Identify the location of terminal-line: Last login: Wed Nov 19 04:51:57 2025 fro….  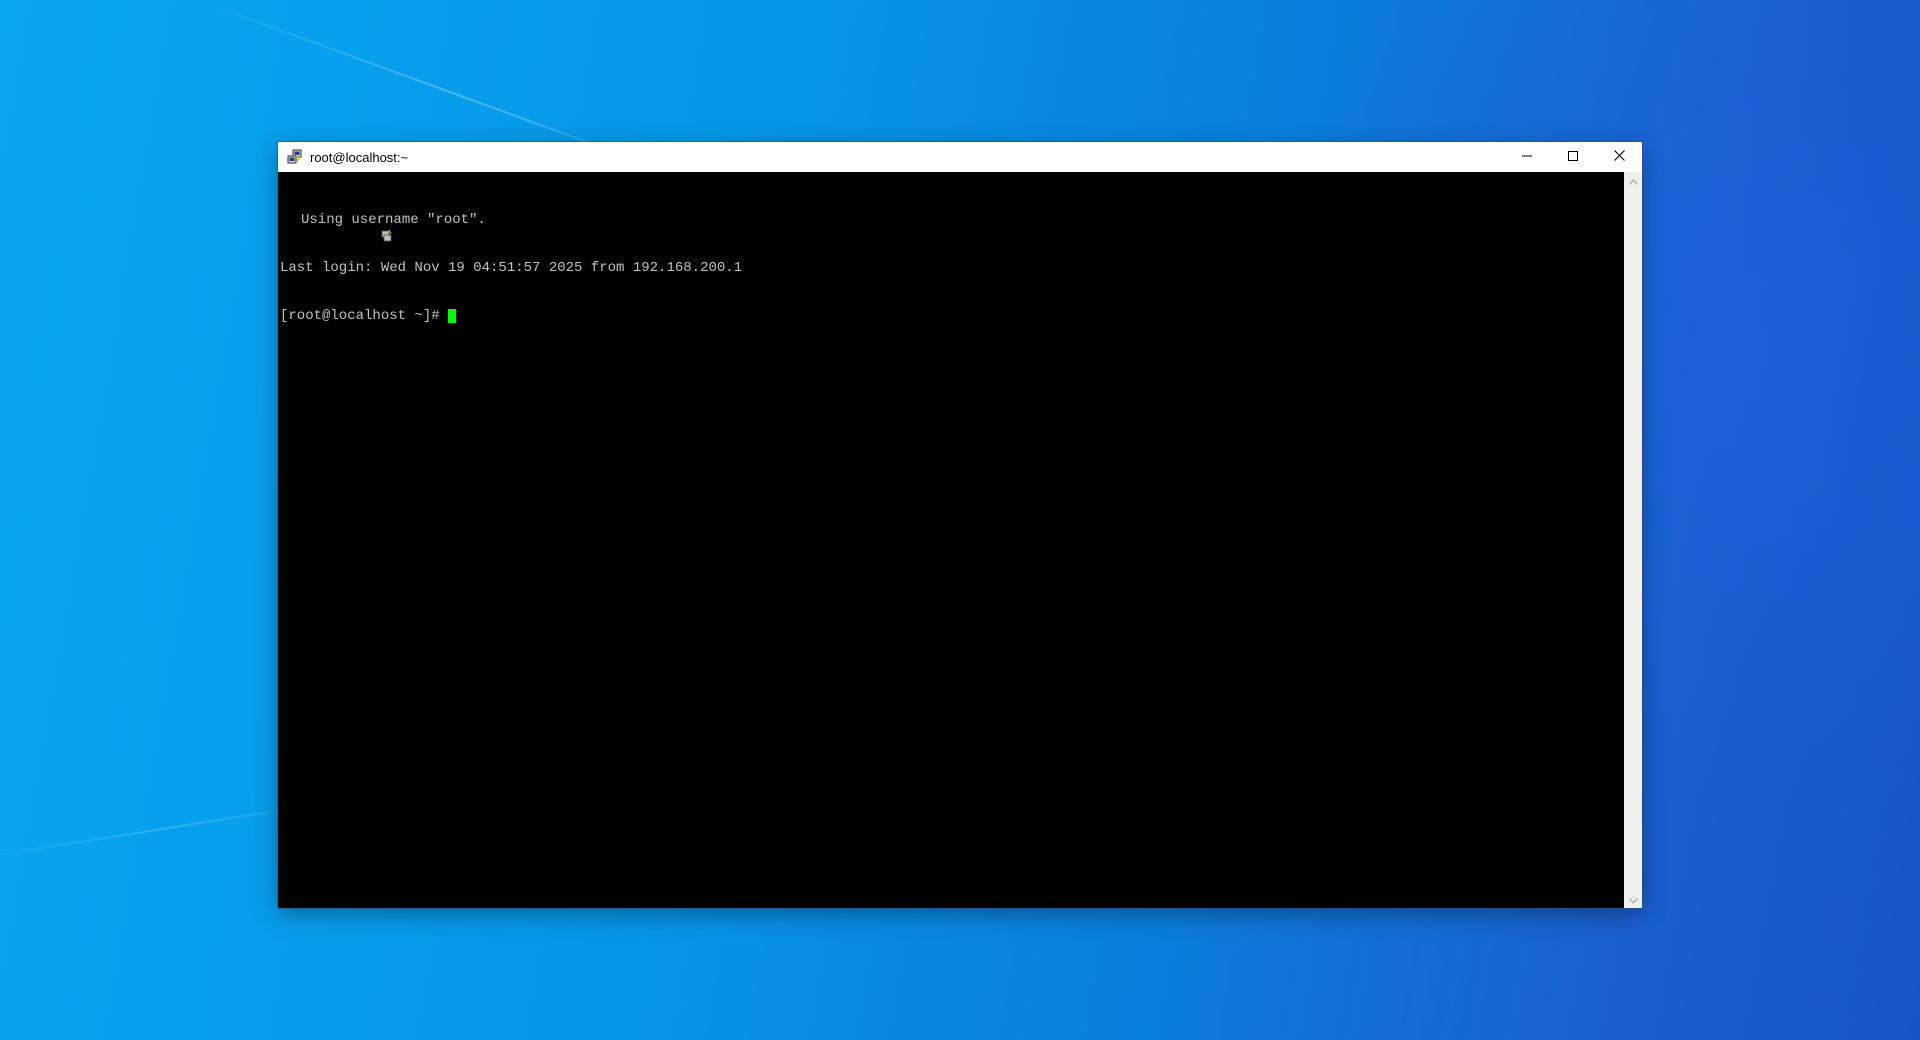
(511, 268).